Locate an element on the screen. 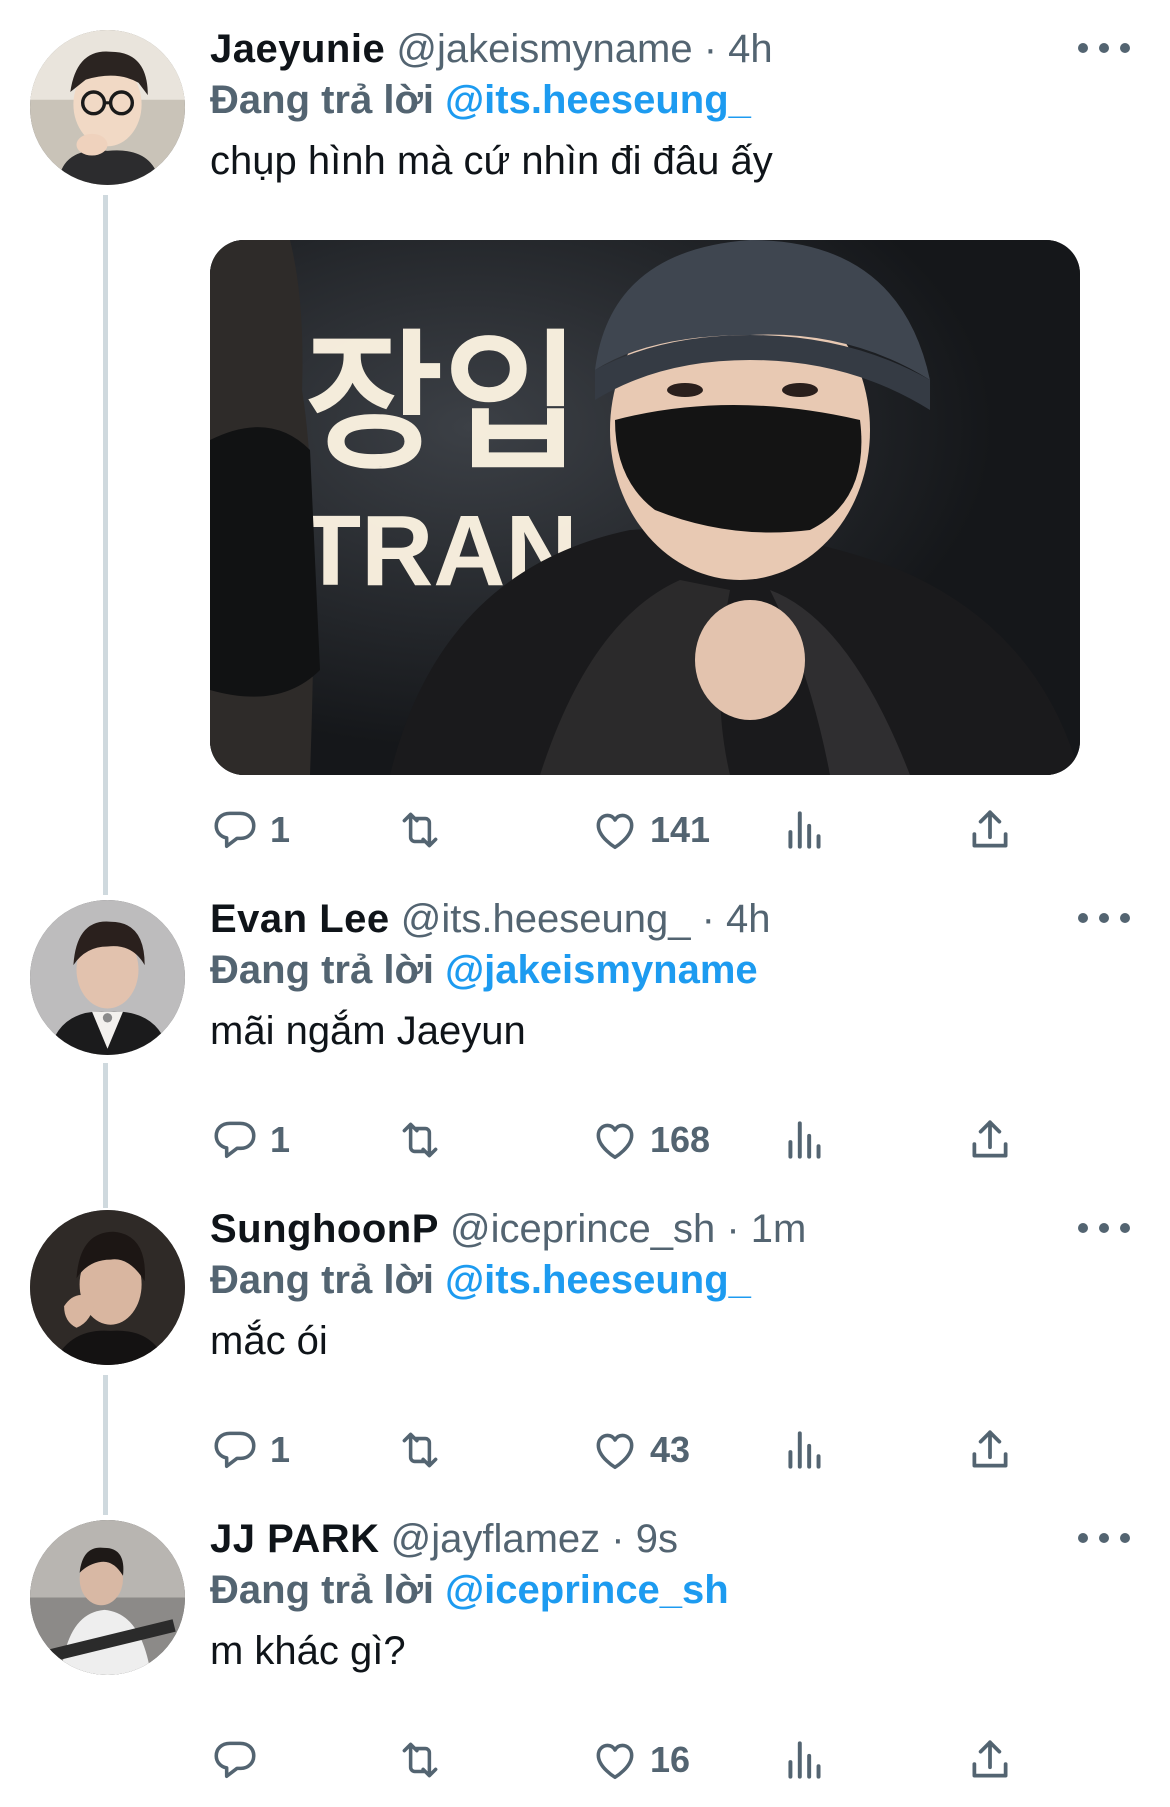  tweet-text: mãi ngắm Jaeyun is located at coordinates (368, 1031).